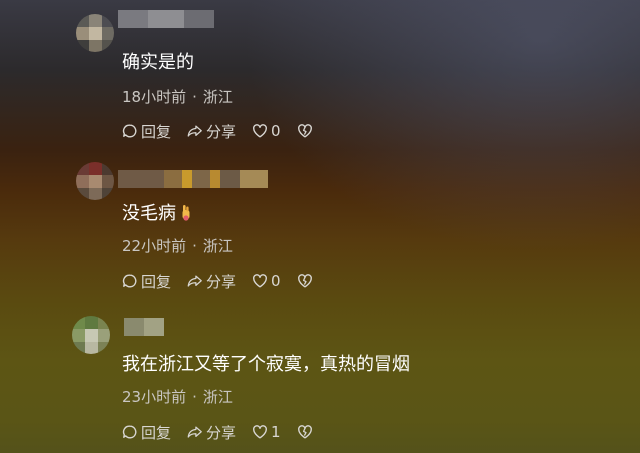  Describe the element at coordinates (149, 213) in the screenshot. I see `comment-text-content: 没毛病` at that location.